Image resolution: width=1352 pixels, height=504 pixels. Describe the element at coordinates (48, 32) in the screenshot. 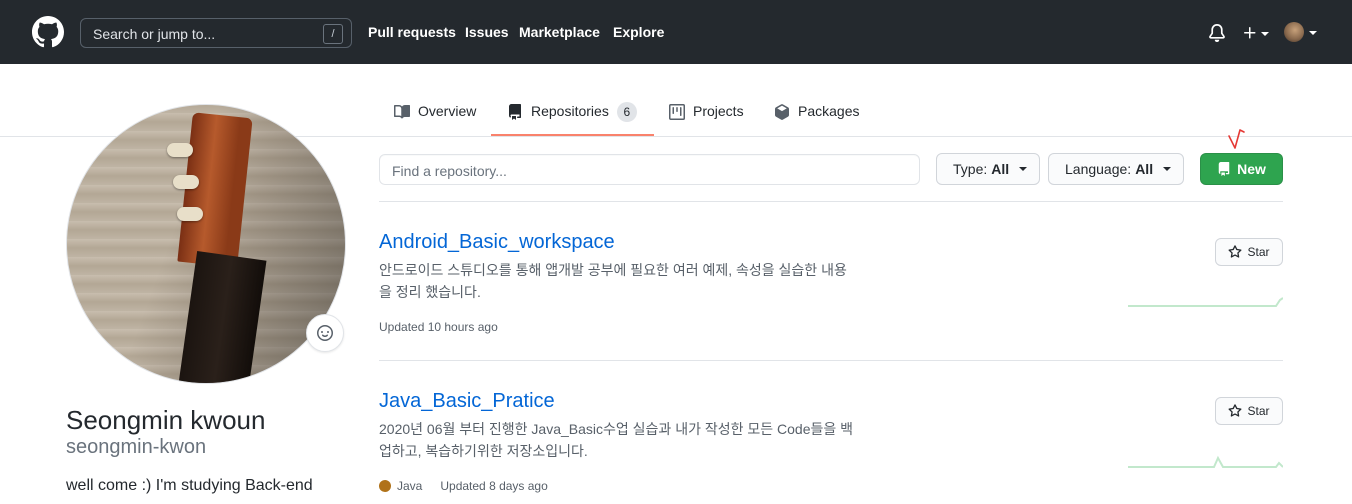

I see `github-logo-icon` at that location.